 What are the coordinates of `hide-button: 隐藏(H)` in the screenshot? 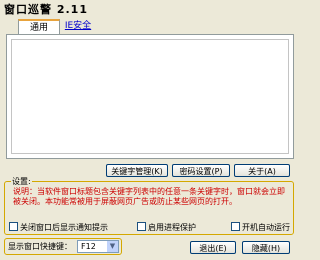 It's located at (266, 247).